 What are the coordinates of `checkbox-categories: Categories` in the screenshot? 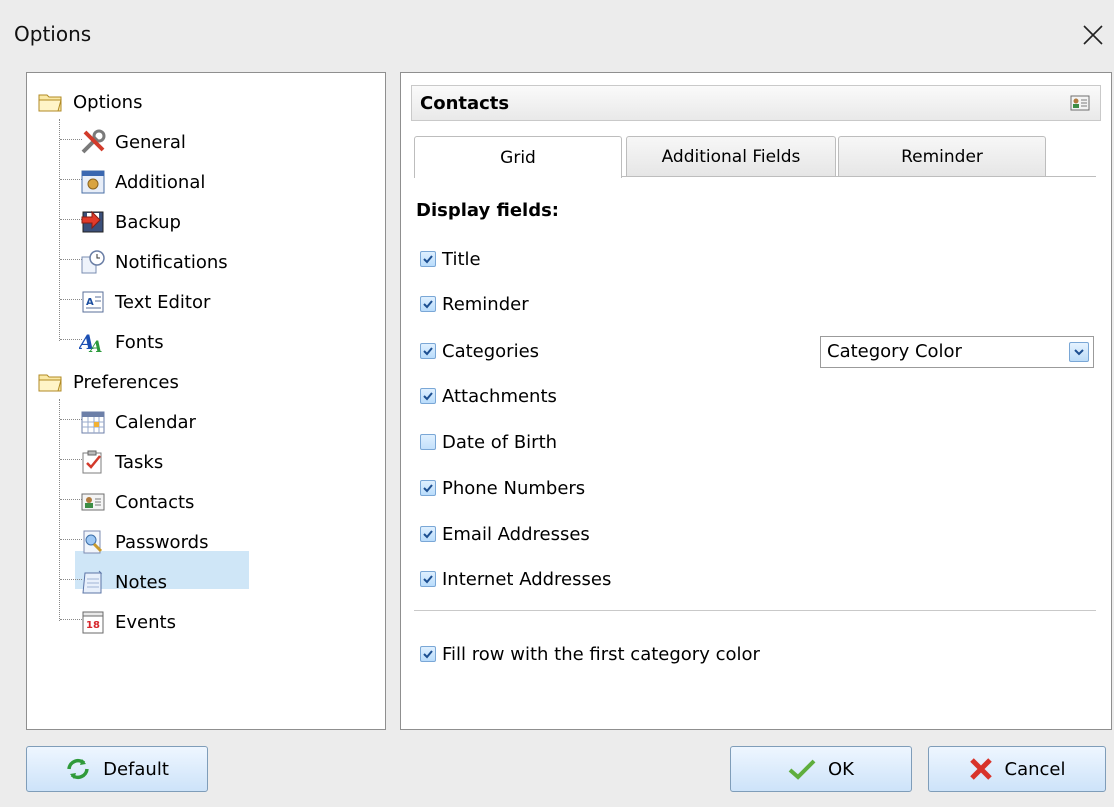 It's located at (479, 351).